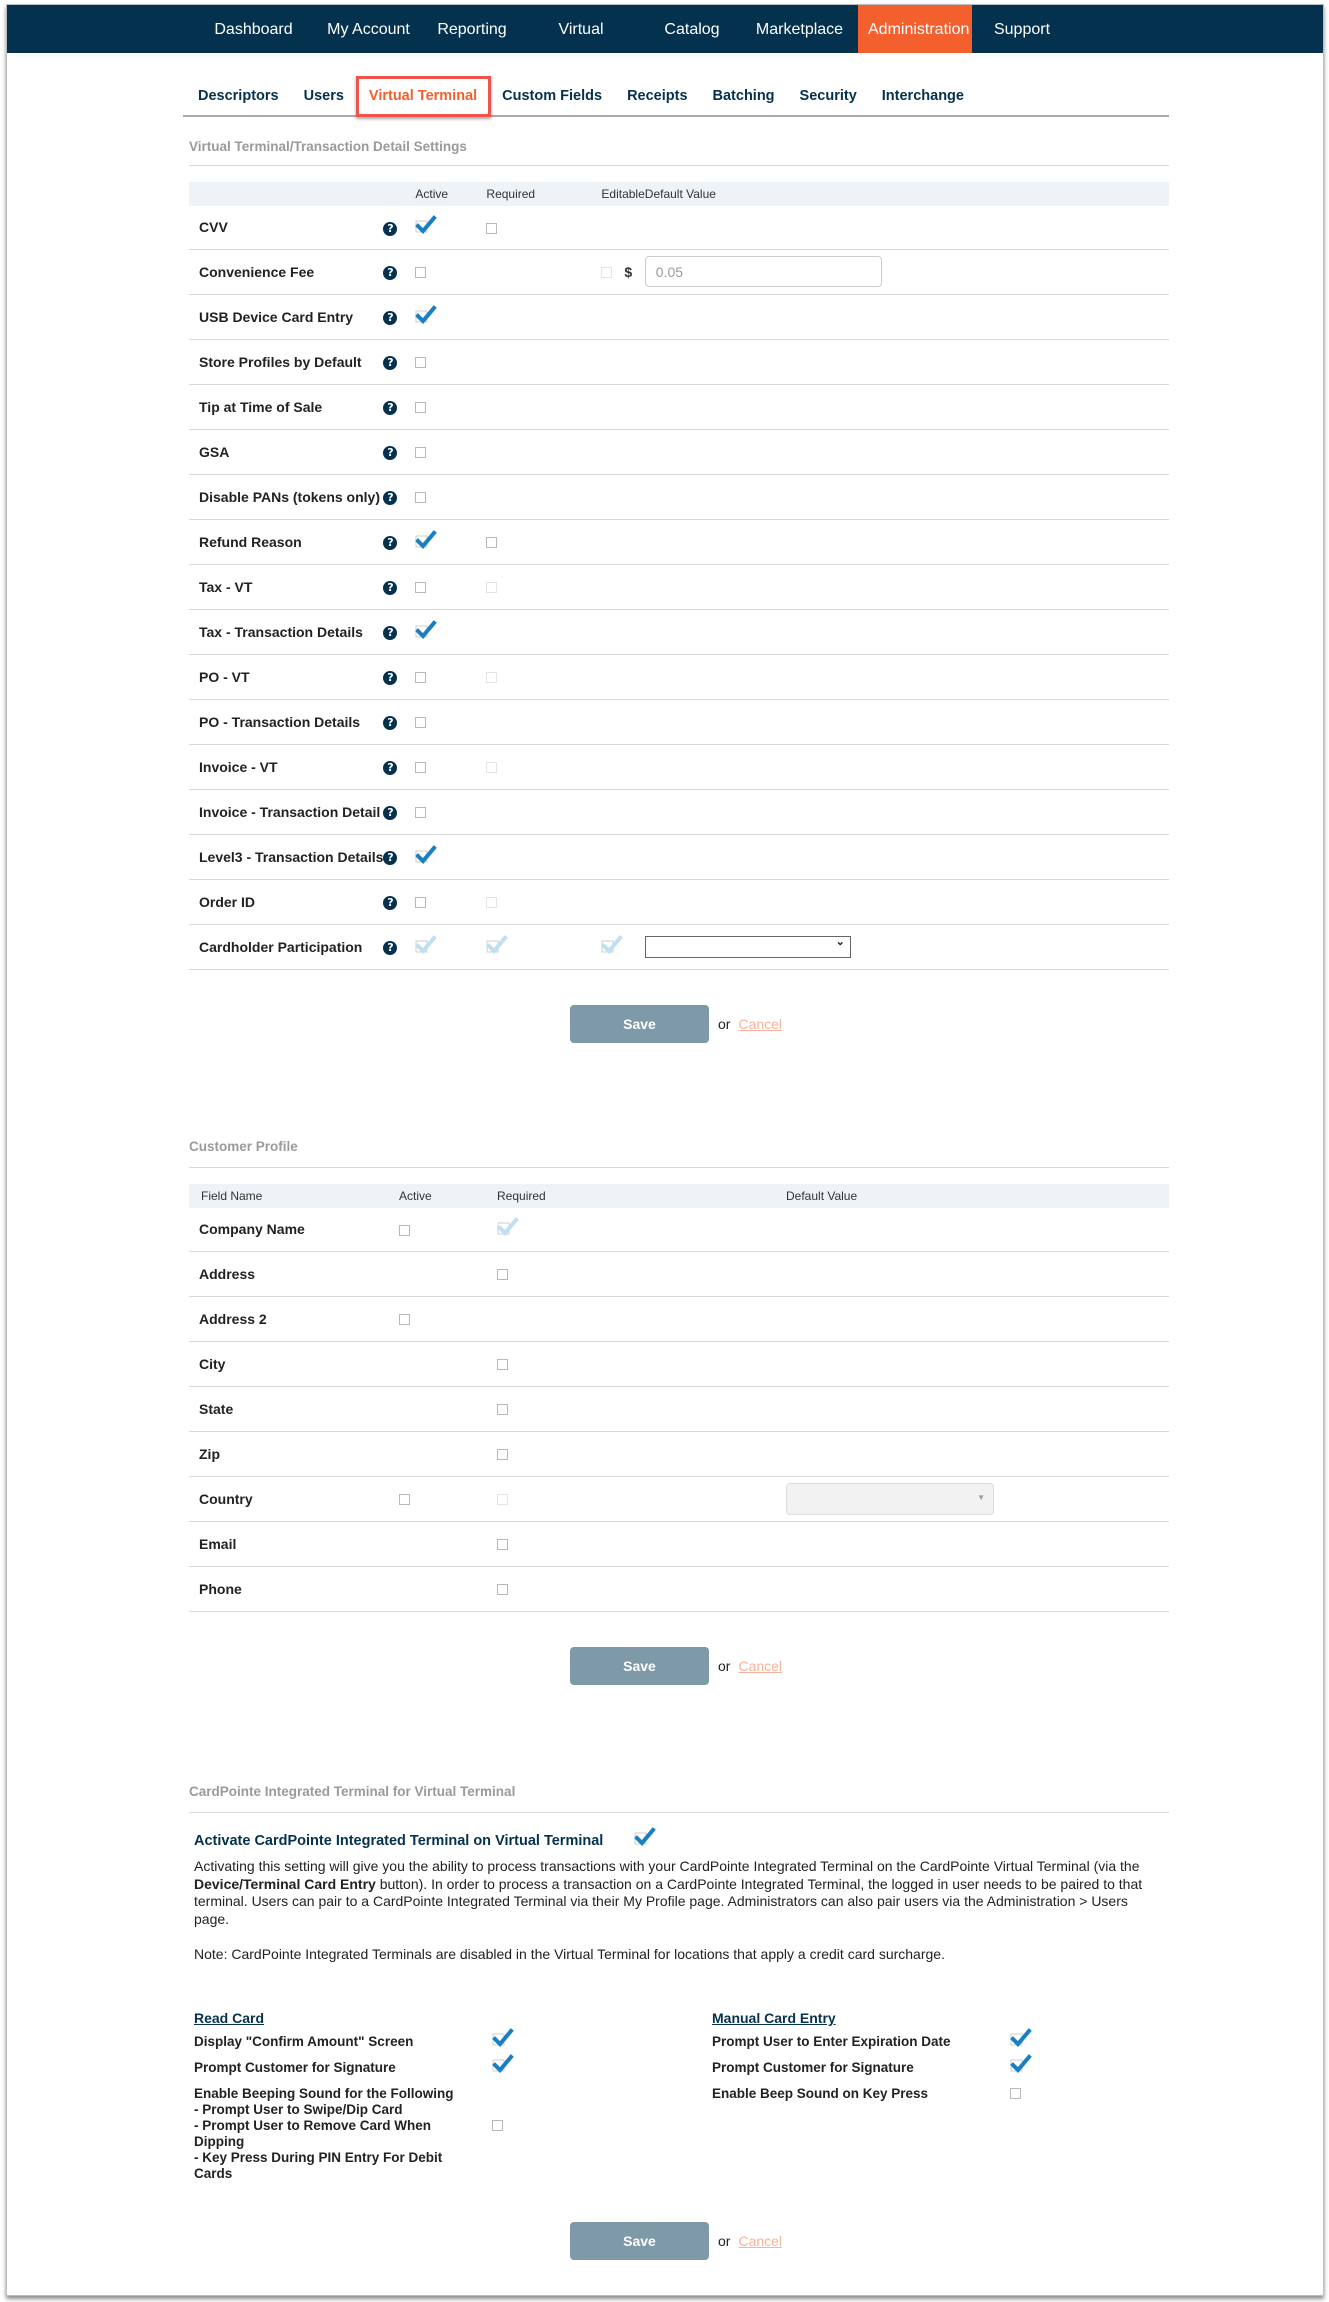  Describe the element at coordinates (890, 1498) in the screenshot. I see `country-select: ▼` at that location.